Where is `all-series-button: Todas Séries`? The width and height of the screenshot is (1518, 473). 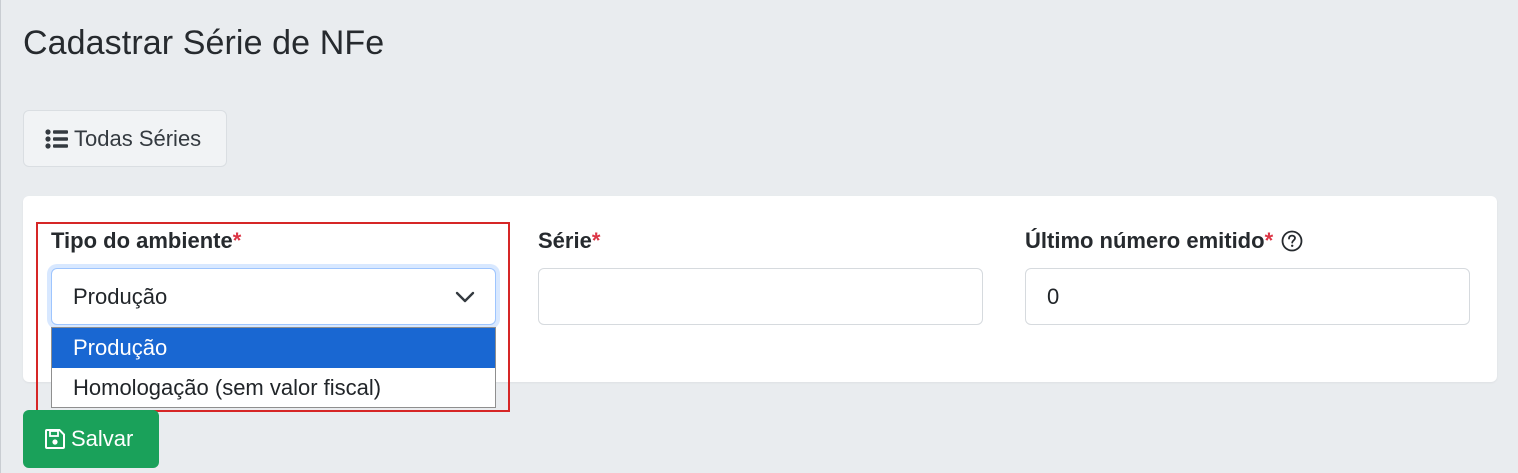 all-series-button: Todas Séries is located at coordinates (125, 138).